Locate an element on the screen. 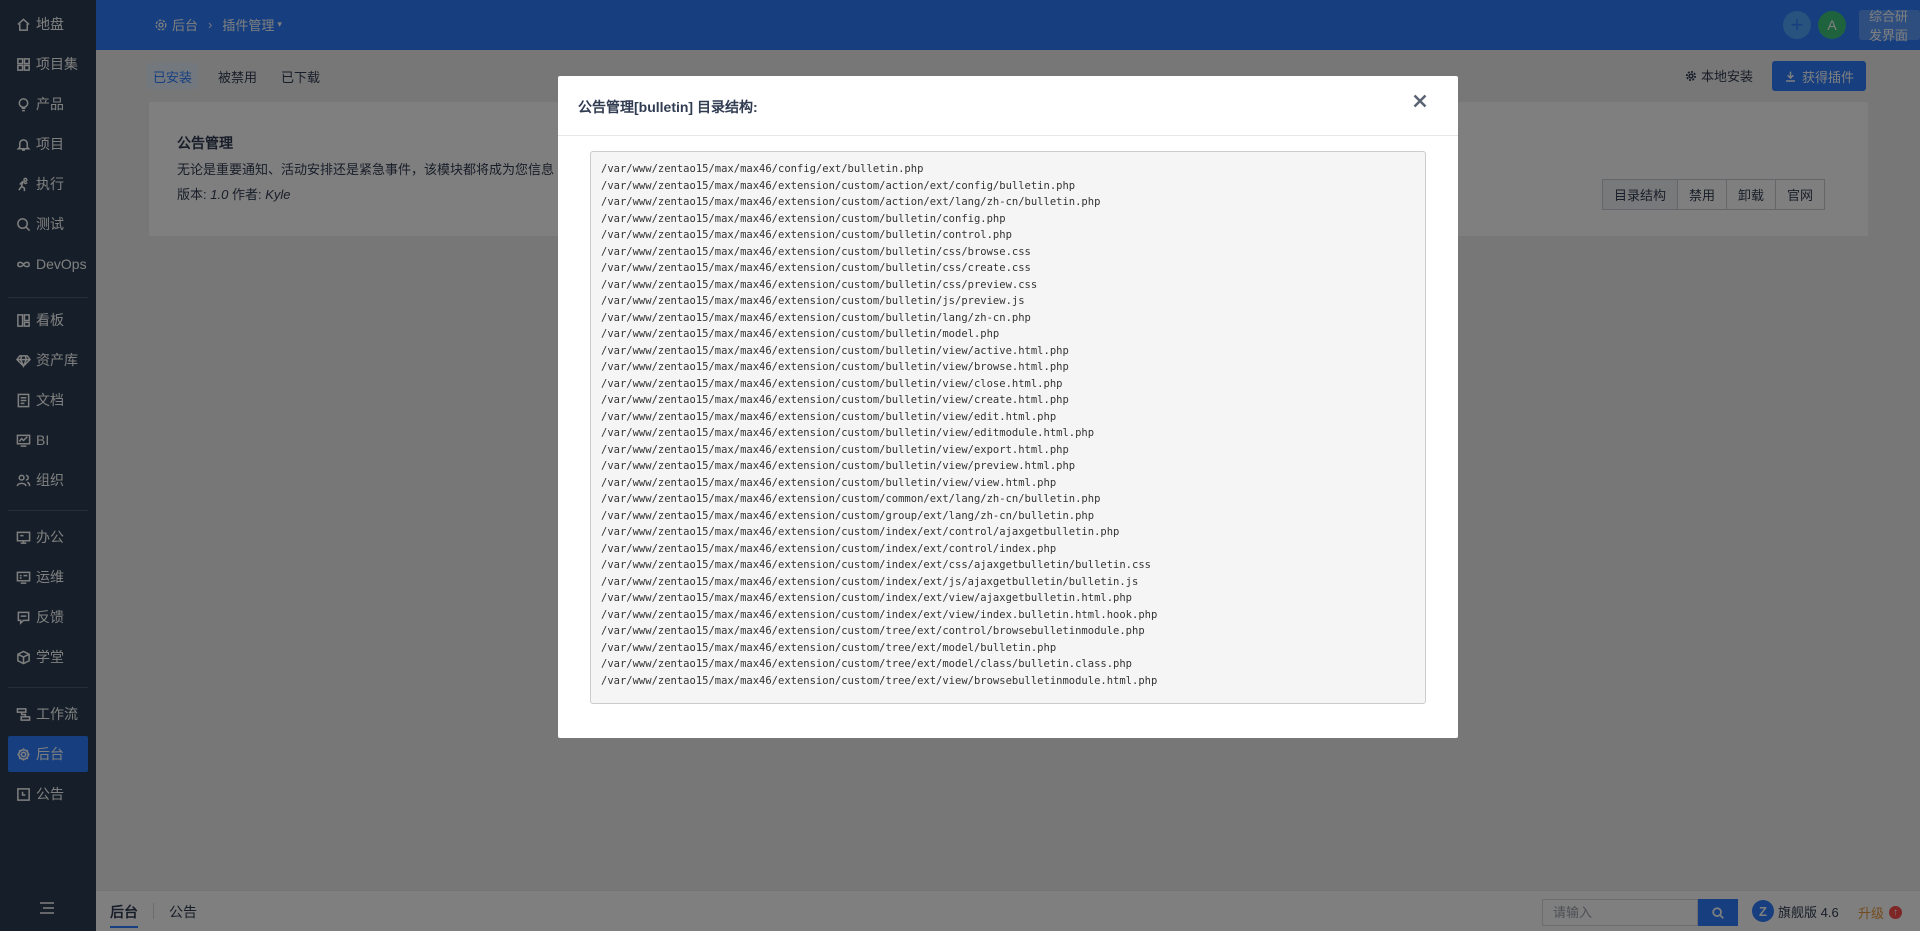  modal-divider is located at coordinates (1008, 135).